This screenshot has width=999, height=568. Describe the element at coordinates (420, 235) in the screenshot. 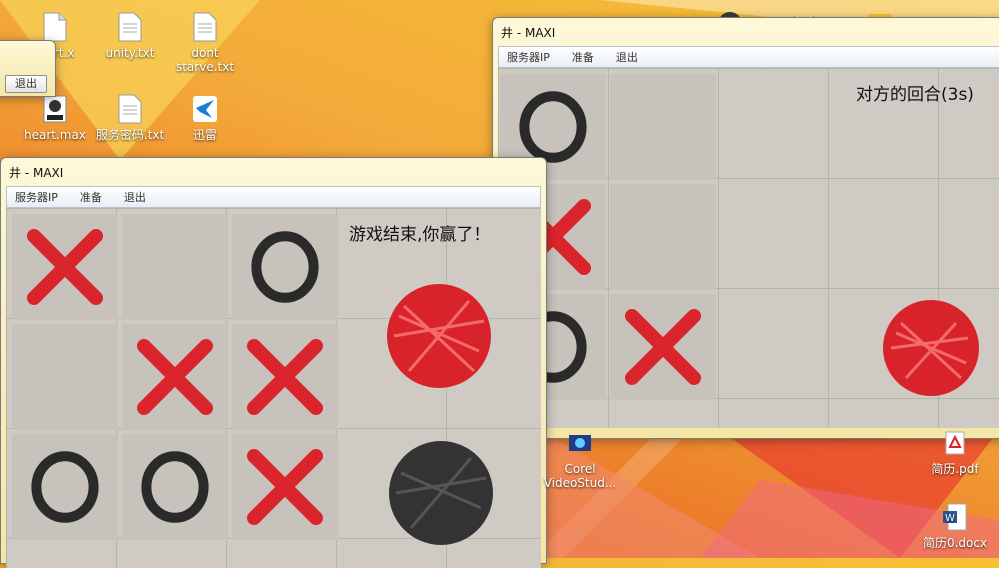

I see `game-result-status: 游戏结束,你赢了！` at that location.